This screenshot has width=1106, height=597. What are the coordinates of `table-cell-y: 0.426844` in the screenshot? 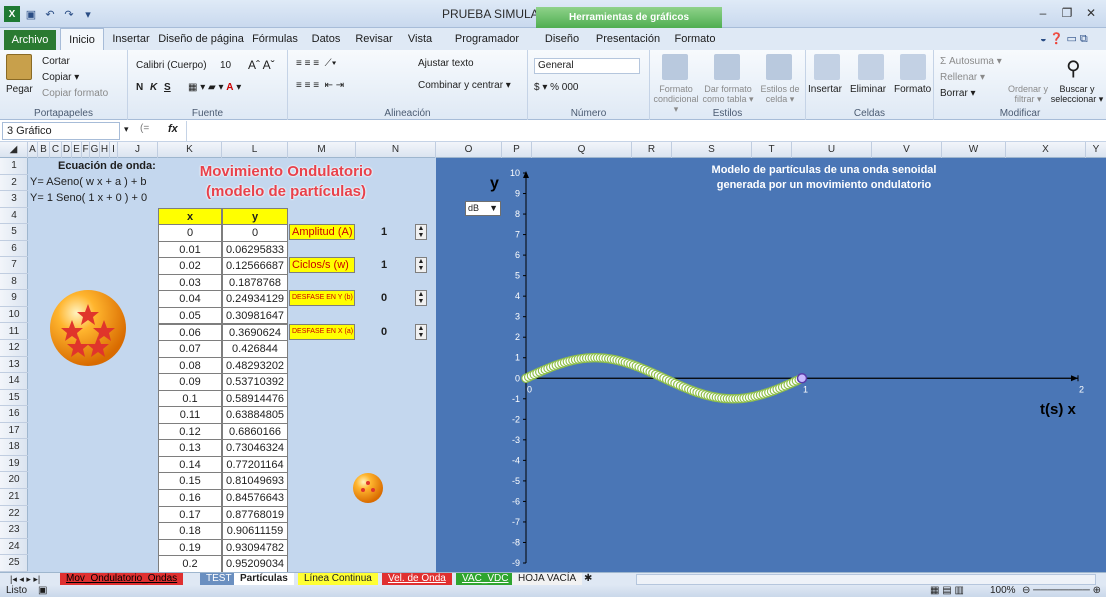 It's located at (255, 349).